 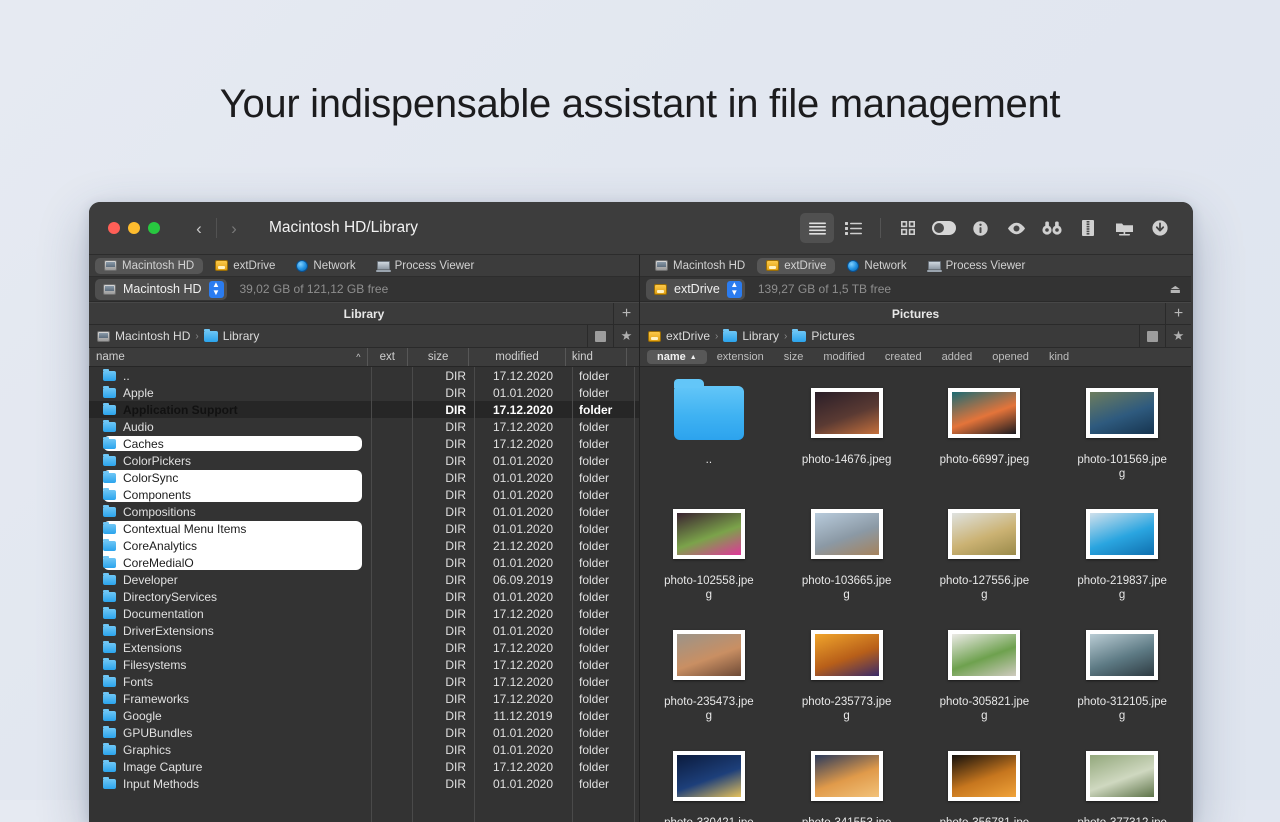 I want to click on table-row: Compositions DIR 01.01.2020 folder, so click(x=364, y=511).